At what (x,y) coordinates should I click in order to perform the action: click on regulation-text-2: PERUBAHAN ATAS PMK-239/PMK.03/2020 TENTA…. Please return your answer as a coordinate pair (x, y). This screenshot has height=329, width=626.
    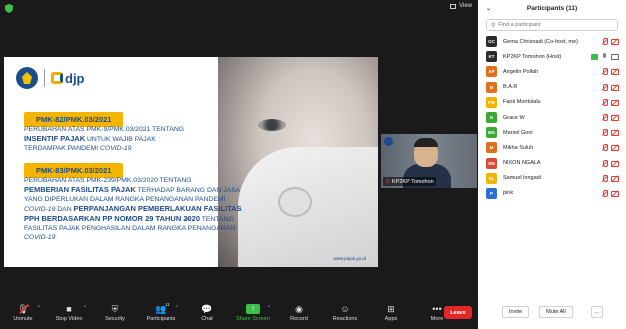
    Looking at the image, I should click on (134, 209).